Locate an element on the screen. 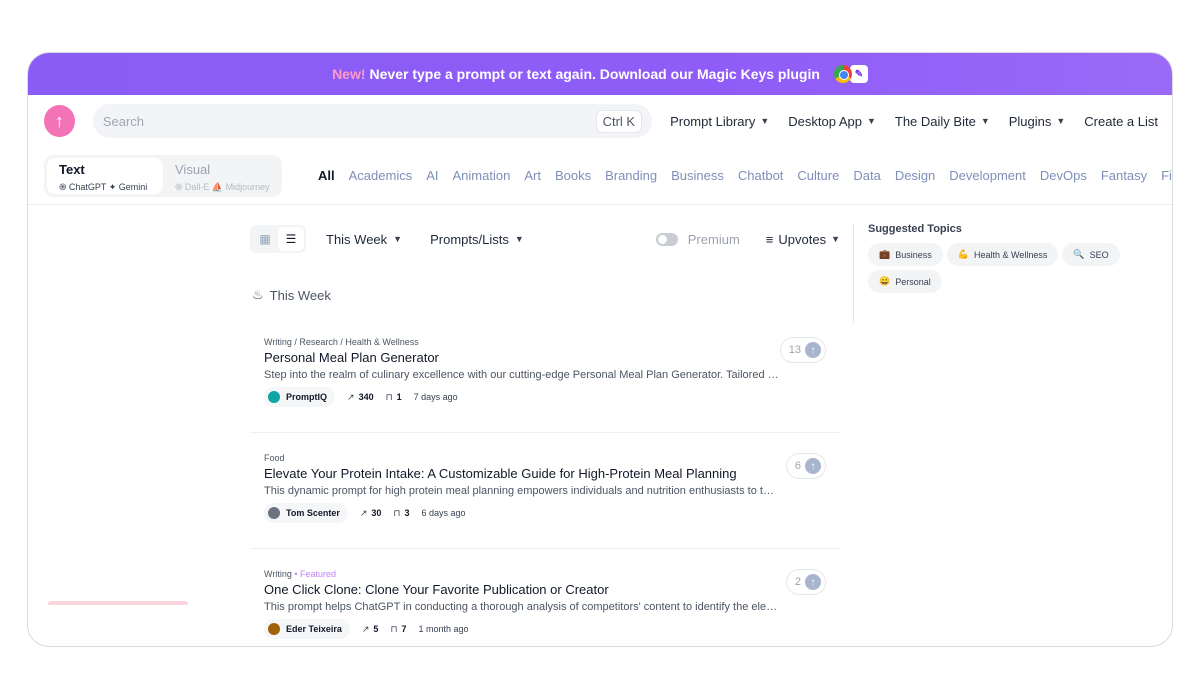 This screenshot has height=700, width=1200. category-tab: Academics is located at coordinates (381, 175).